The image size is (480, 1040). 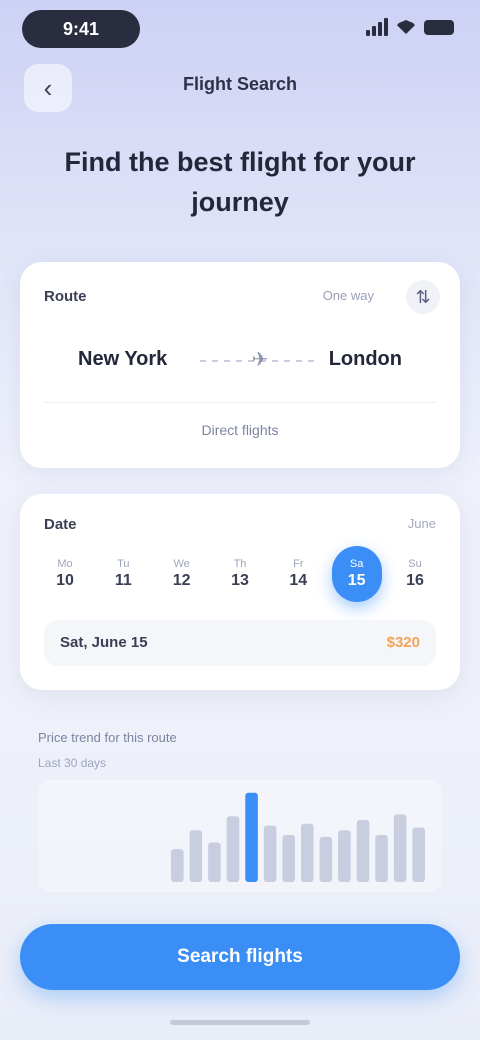 What do you see at coordinates (81, 29) in the screenshot?
I see `status-time: 9:41` at bounding box center [81, 29].